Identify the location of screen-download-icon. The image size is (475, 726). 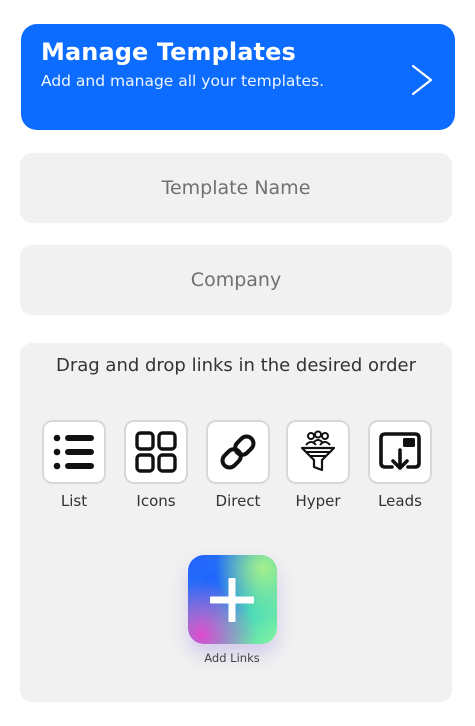
(400, 451).